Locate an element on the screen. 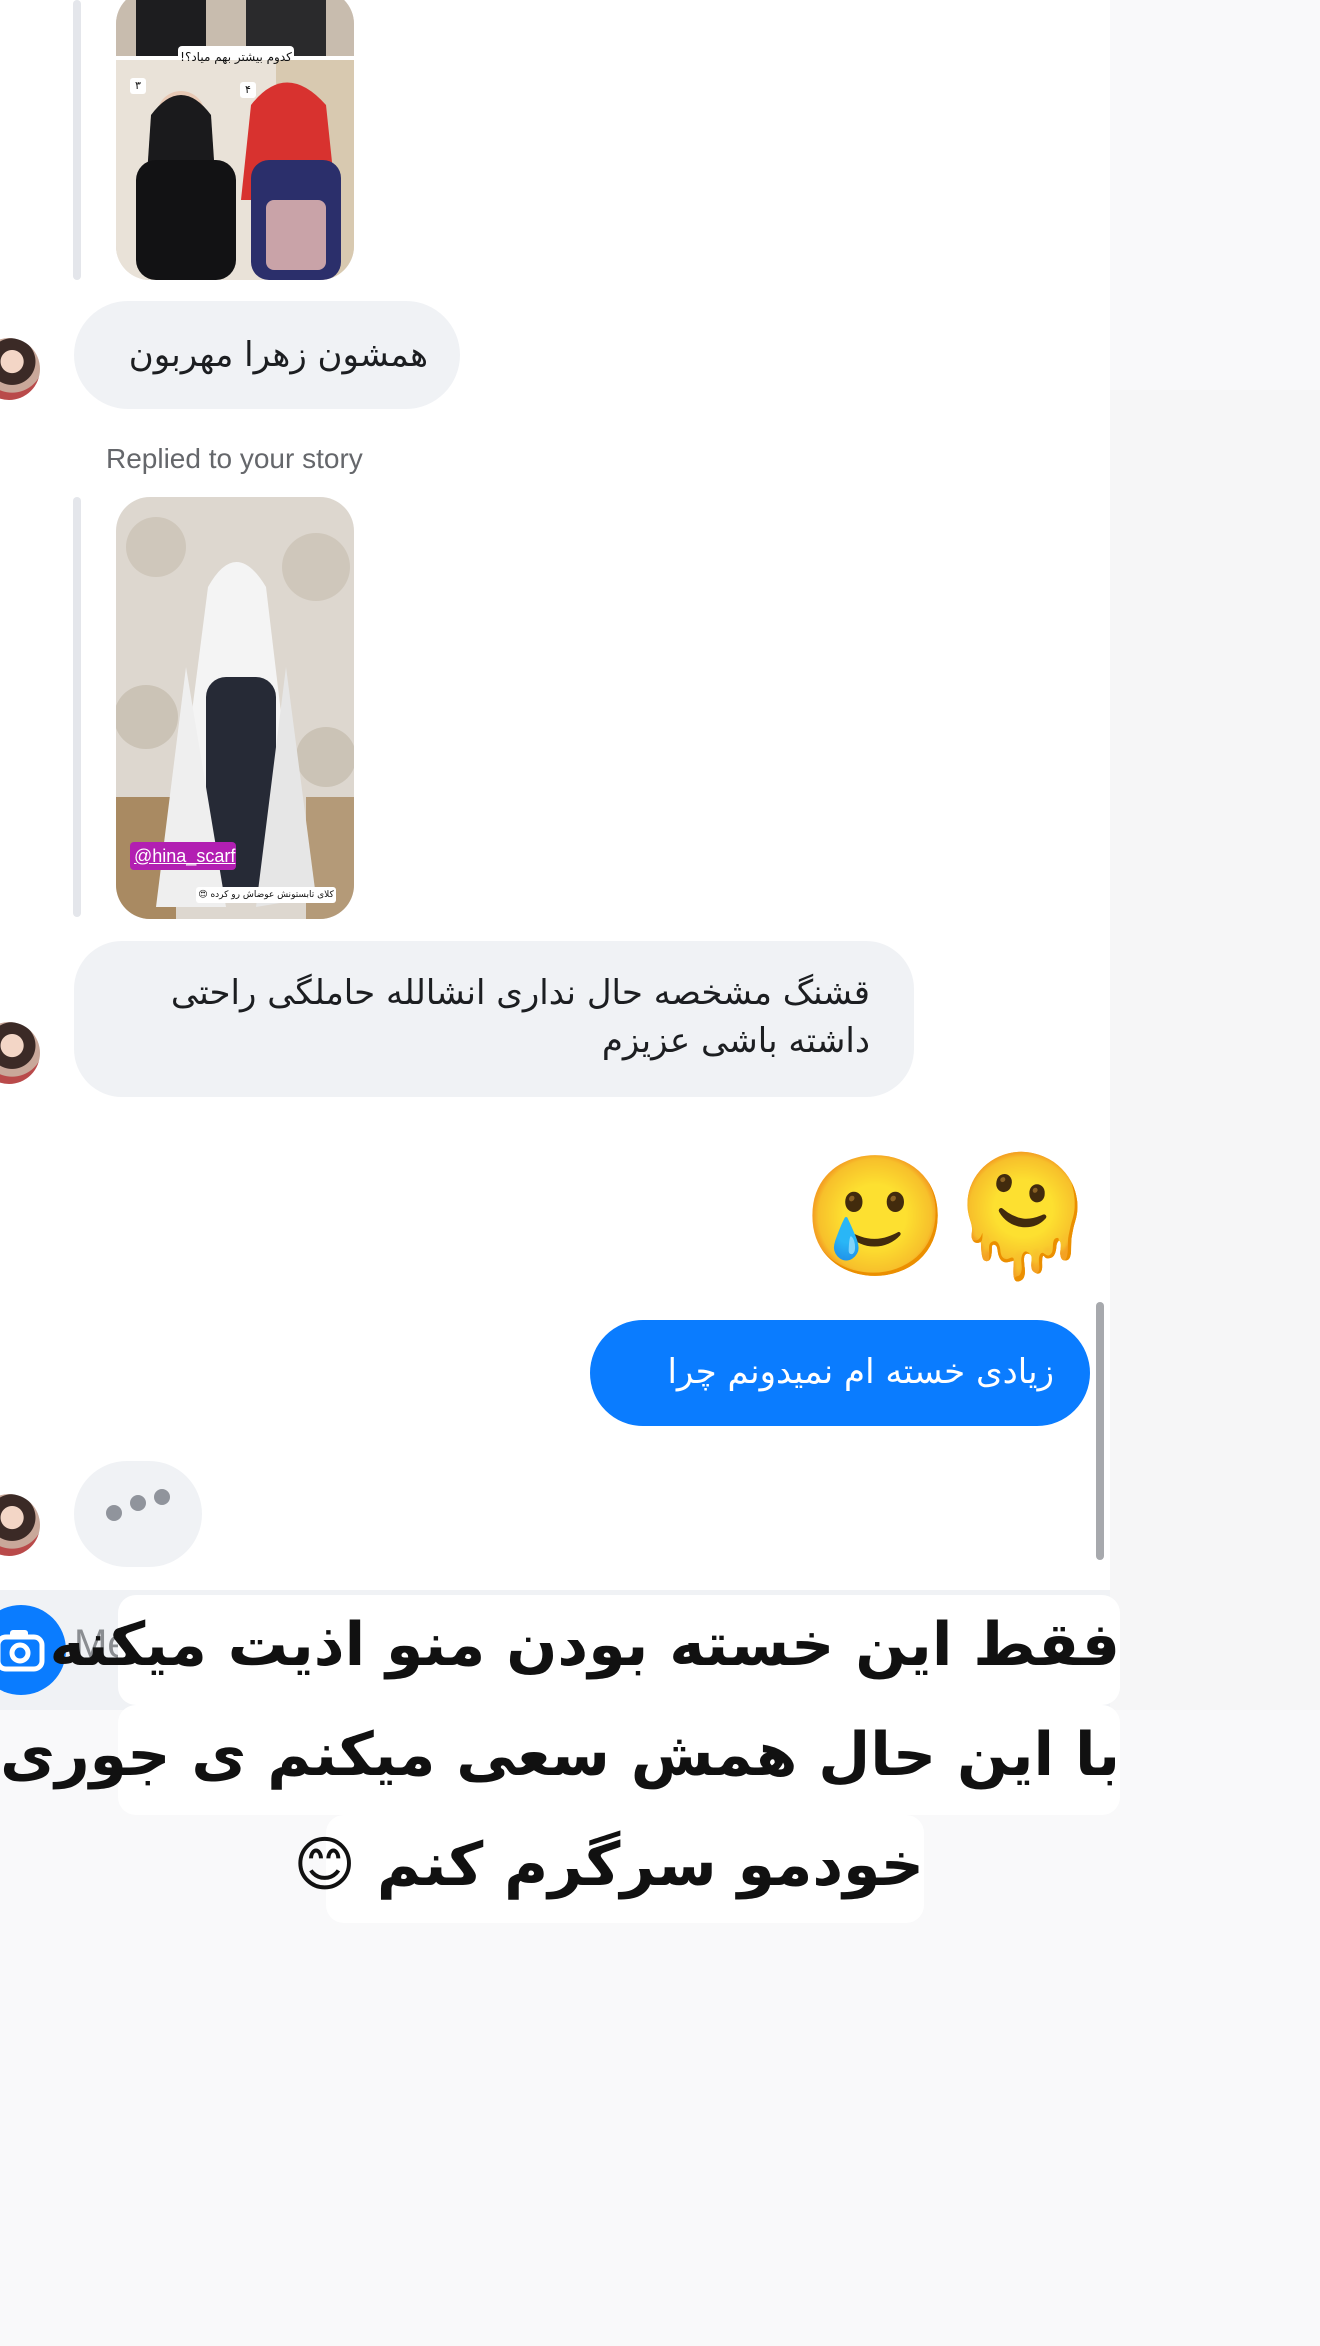 The image size is (1320, 2346). story-image-top is located at coordinates (235, 140).